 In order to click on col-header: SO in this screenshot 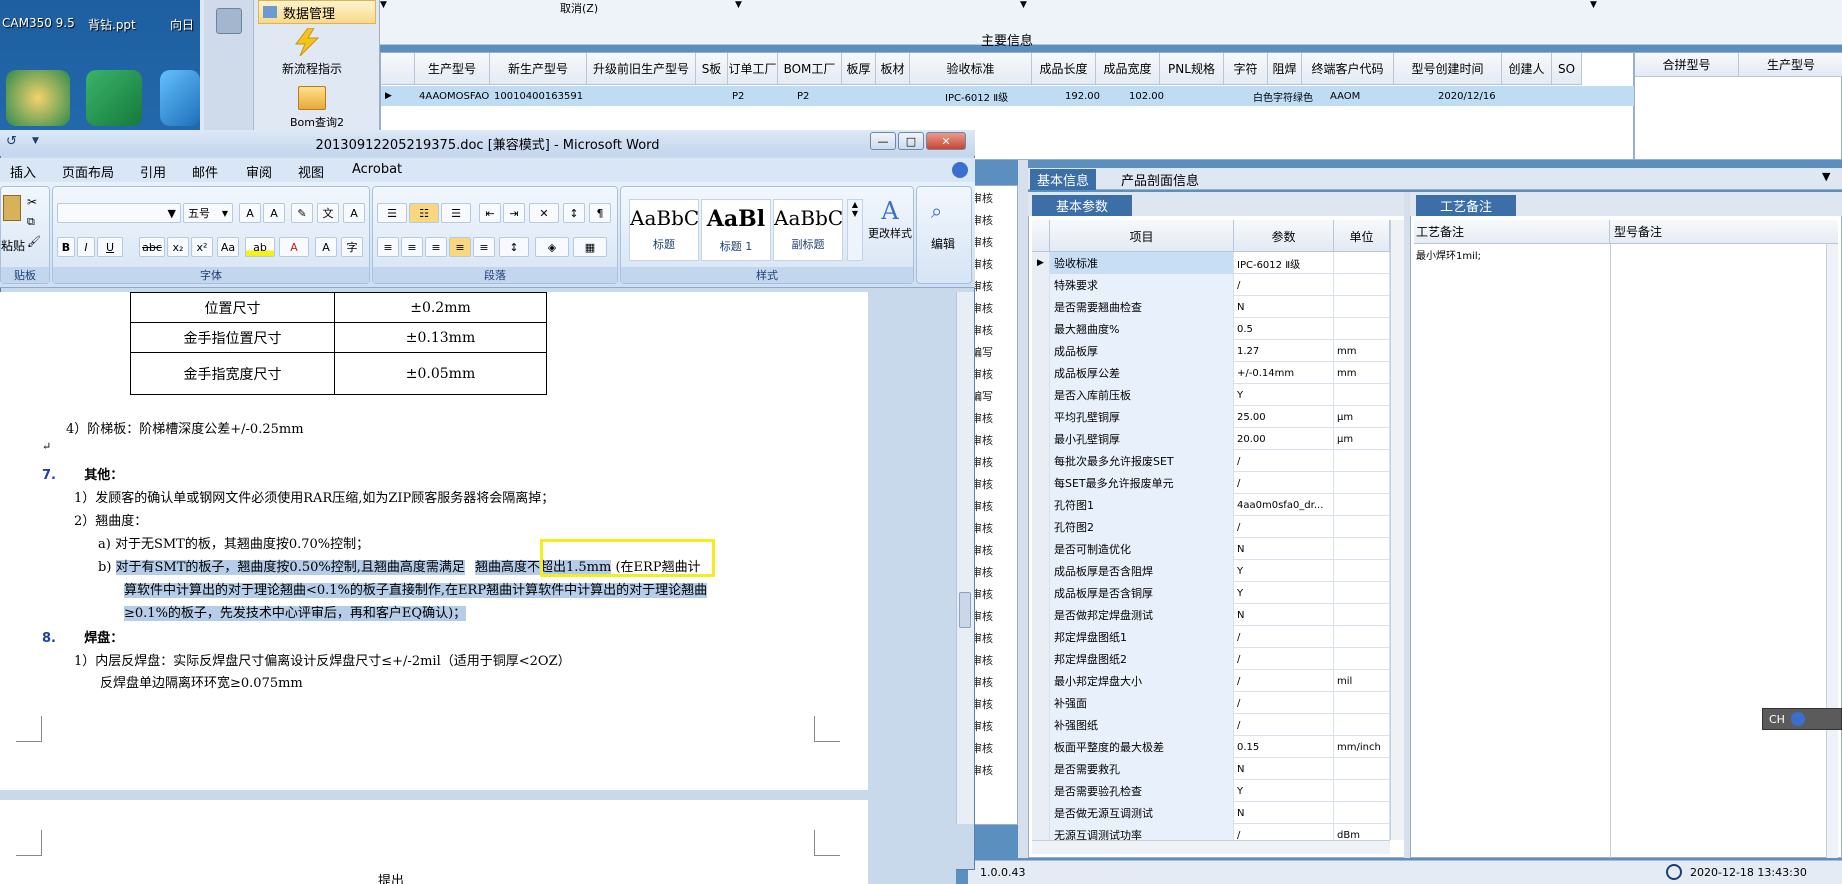, I will do `click(1567, 69)`.